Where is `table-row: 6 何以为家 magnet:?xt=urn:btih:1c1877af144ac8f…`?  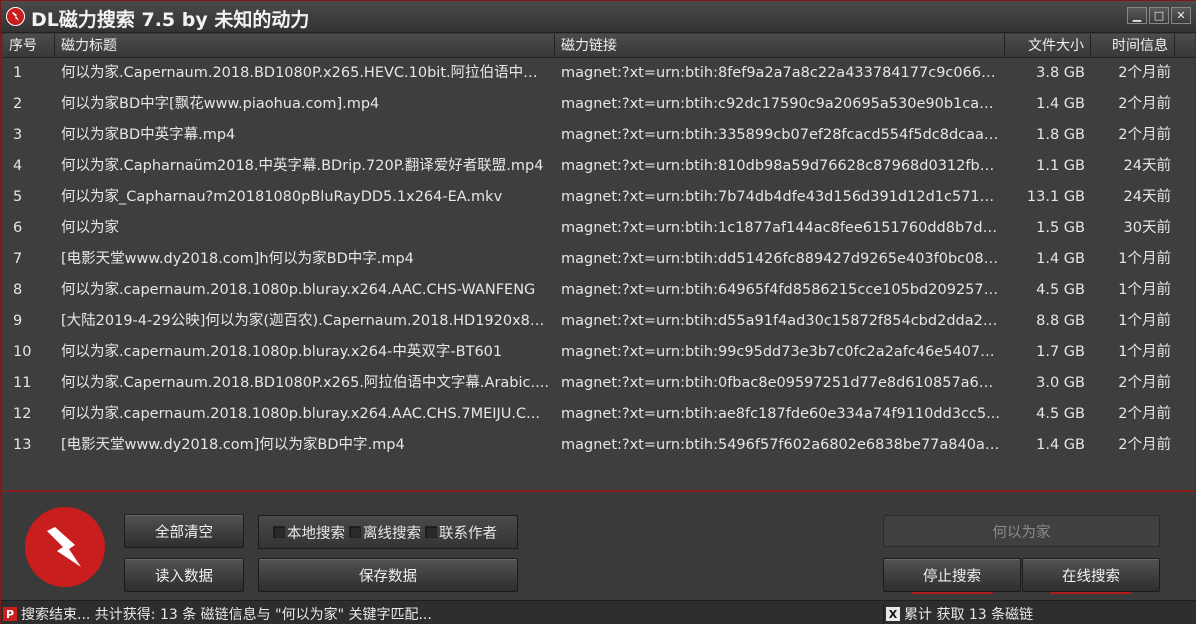 table-row: 6 何以为家 magnet:?xt=urn:btih:1c1877af144ac8f… is located at coordinates (599, 228).